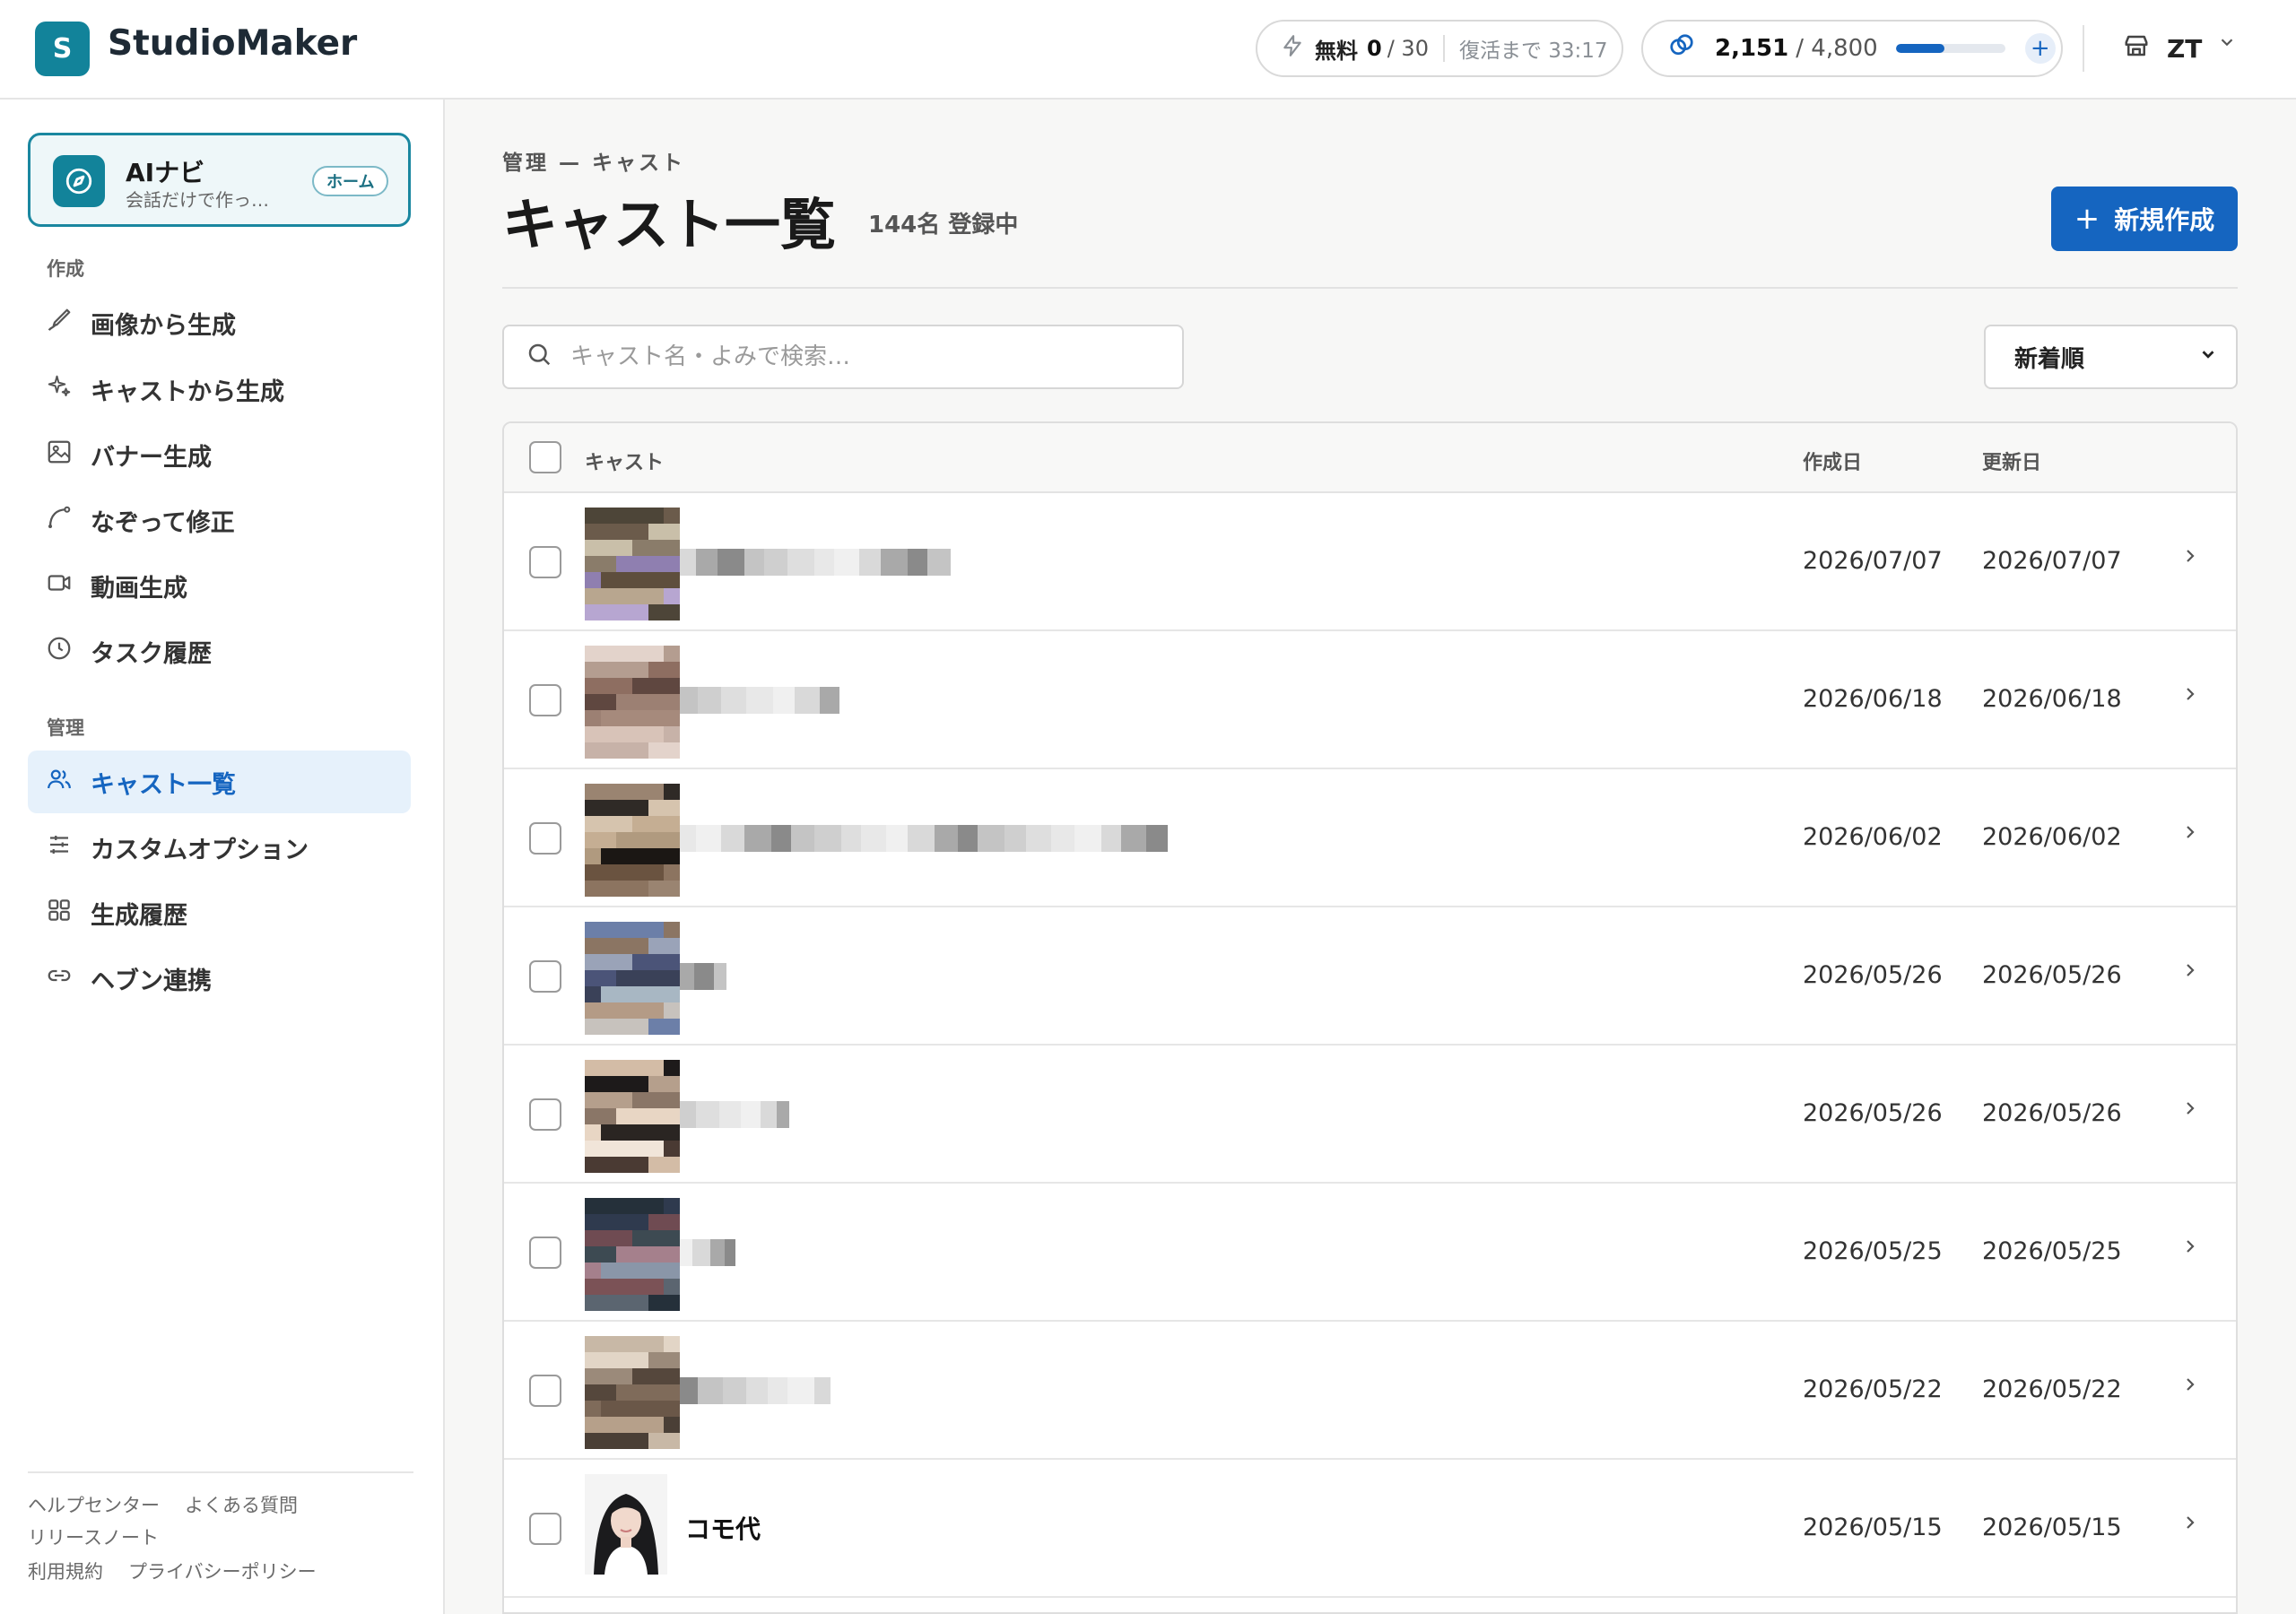 The height and width of the screenshot is (1614, 2296). Describe the element at coordinates (241, 1505) in the screenshot. I see `faq-link: よくある質問` at that location.